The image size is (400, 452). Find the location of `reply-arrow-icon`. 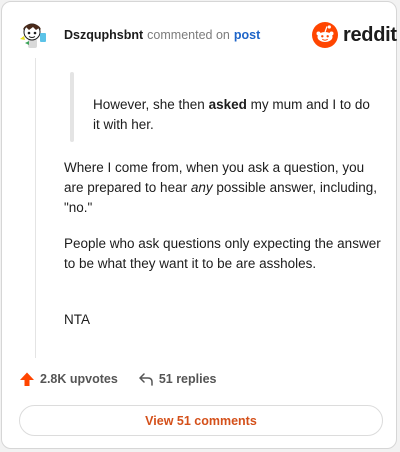

reply-arrow-icon is located at coordinates (146, 379).